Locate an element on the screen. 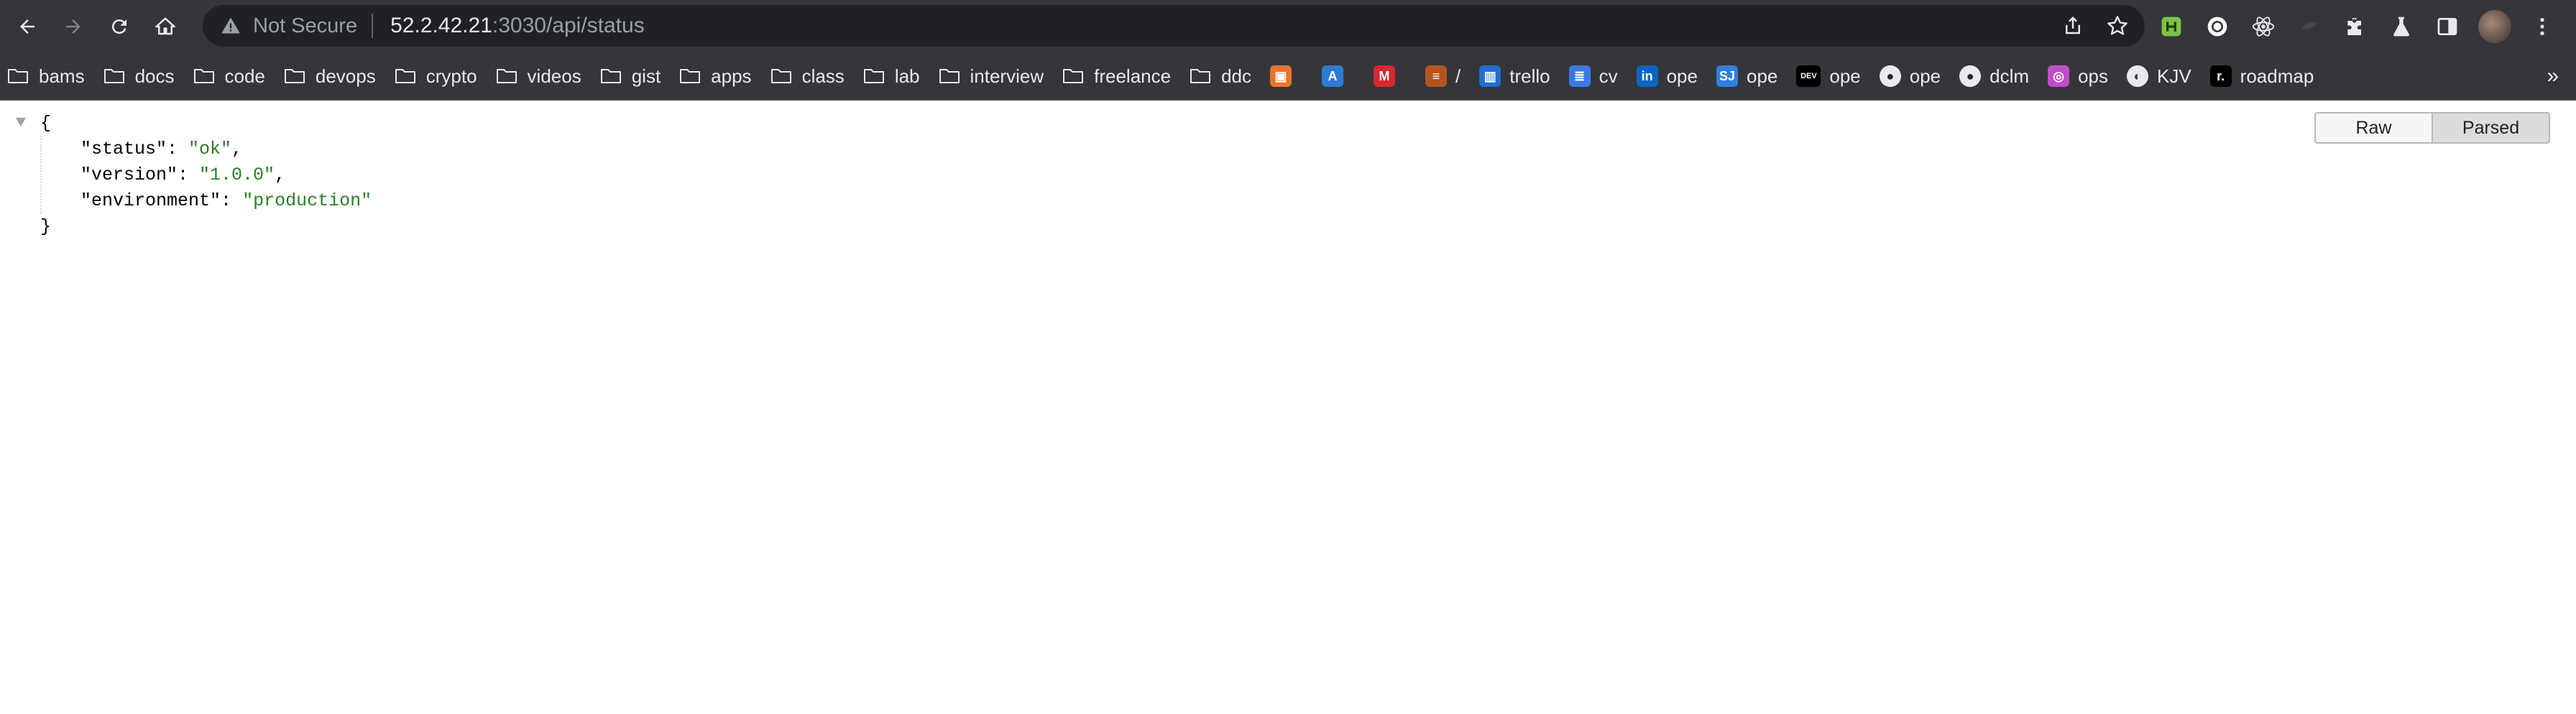 The height and width of the screenshot is (714, 2576). bookmark-ope-21: DEV ope is located at coordinates (1828, 76).